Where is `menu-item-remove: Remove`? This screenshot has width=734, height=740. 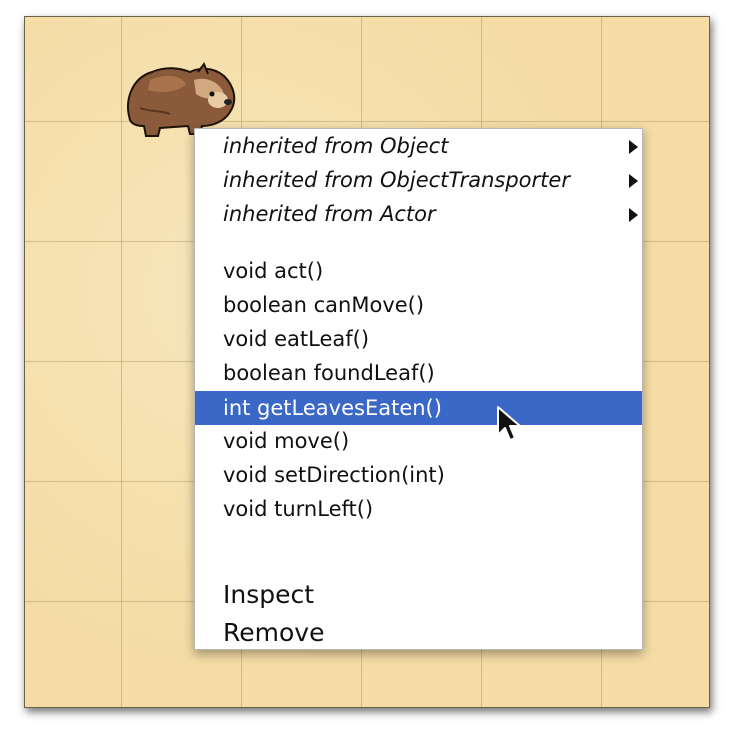 menu-item-remove: Remove is located at coordinates (418, 633).